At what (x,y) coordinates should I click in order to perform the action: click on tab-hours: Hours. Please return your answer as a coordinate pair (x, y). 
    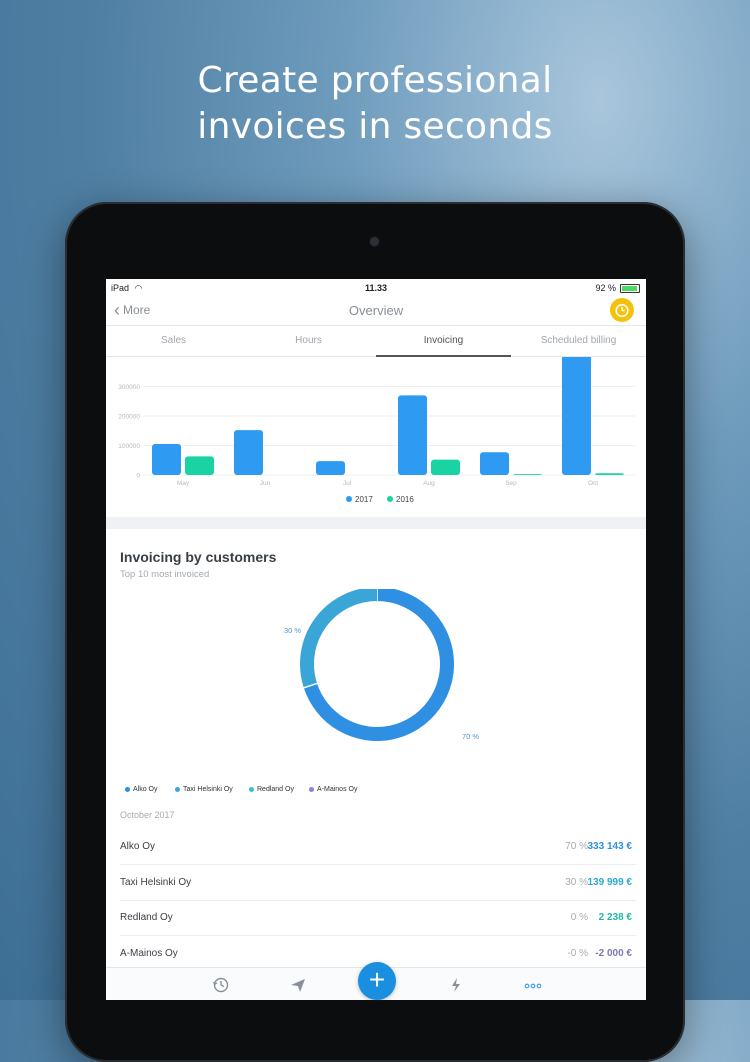
    Looking at the image, I should click on (308, 341).